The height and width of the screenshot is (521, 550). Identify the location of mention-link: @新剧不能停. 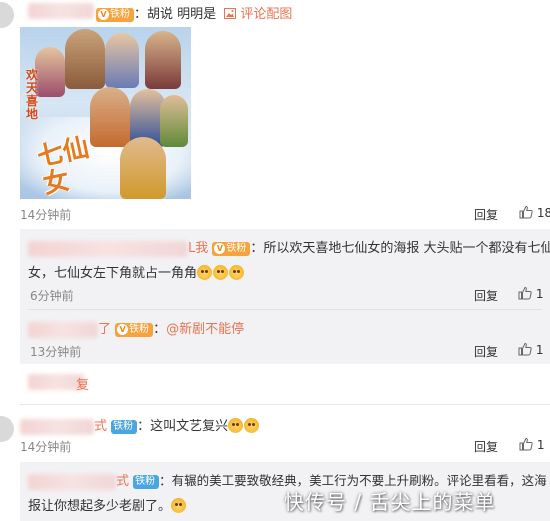
(205, 329).